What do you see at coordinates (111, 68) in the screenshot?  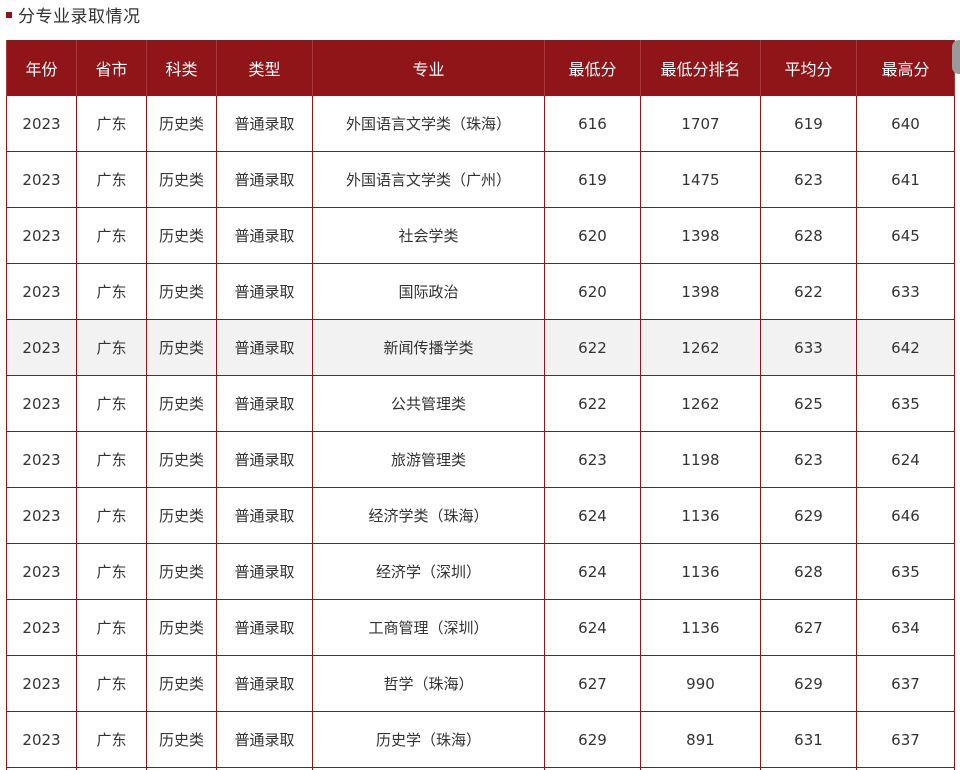 I see `header-province: 省市` at bounding box center [111, 68].